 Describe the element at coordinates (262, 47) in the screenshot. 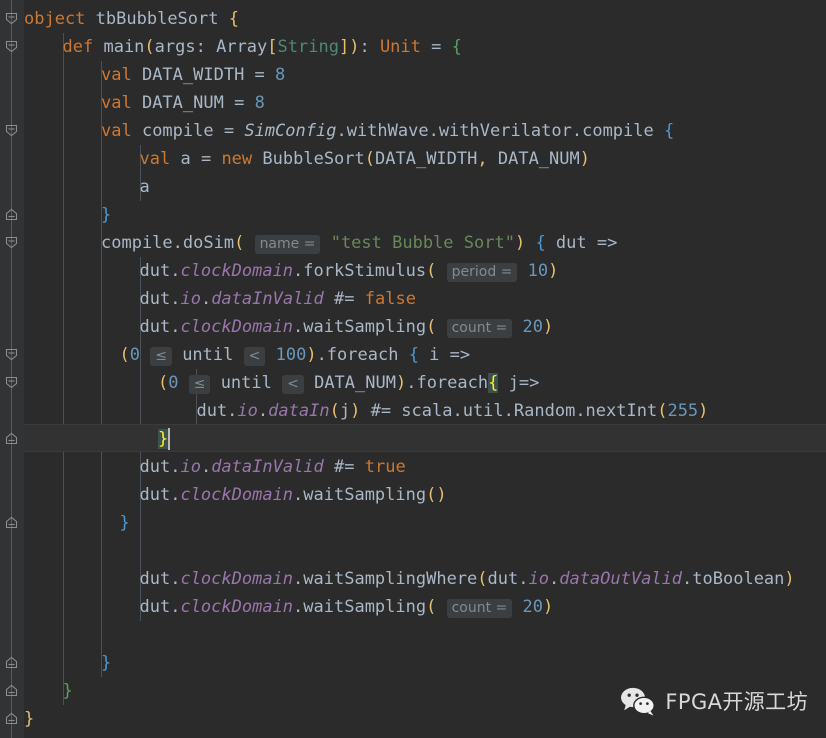

I see `code-line-text: def main(args: Array[String]): Unit = {` at that location.